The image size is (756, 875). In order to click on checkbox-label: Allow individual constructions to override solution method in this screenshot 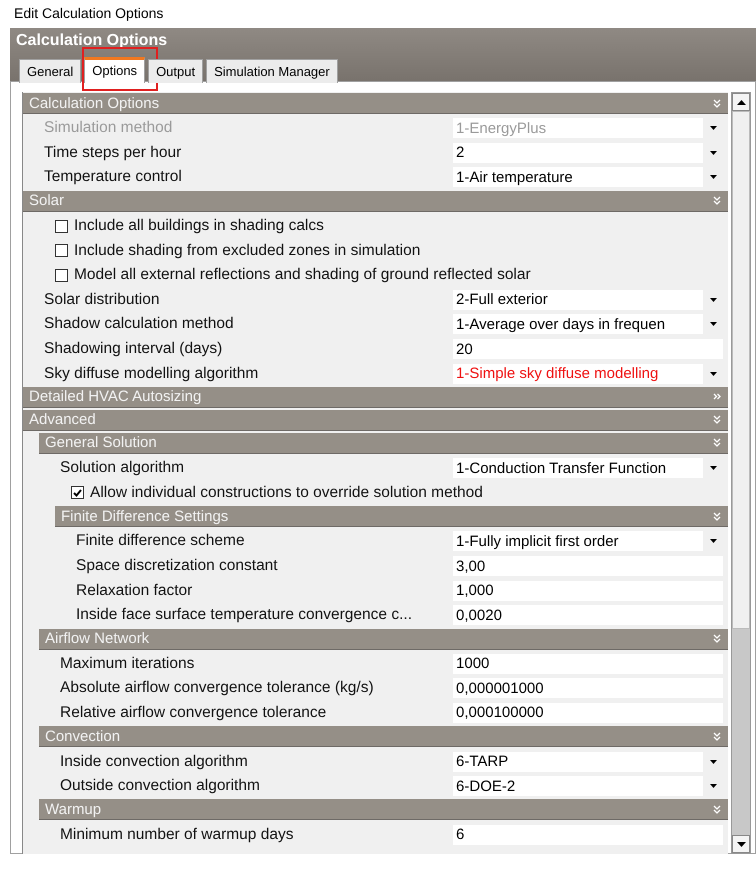, I will do `click(286, 493)`.